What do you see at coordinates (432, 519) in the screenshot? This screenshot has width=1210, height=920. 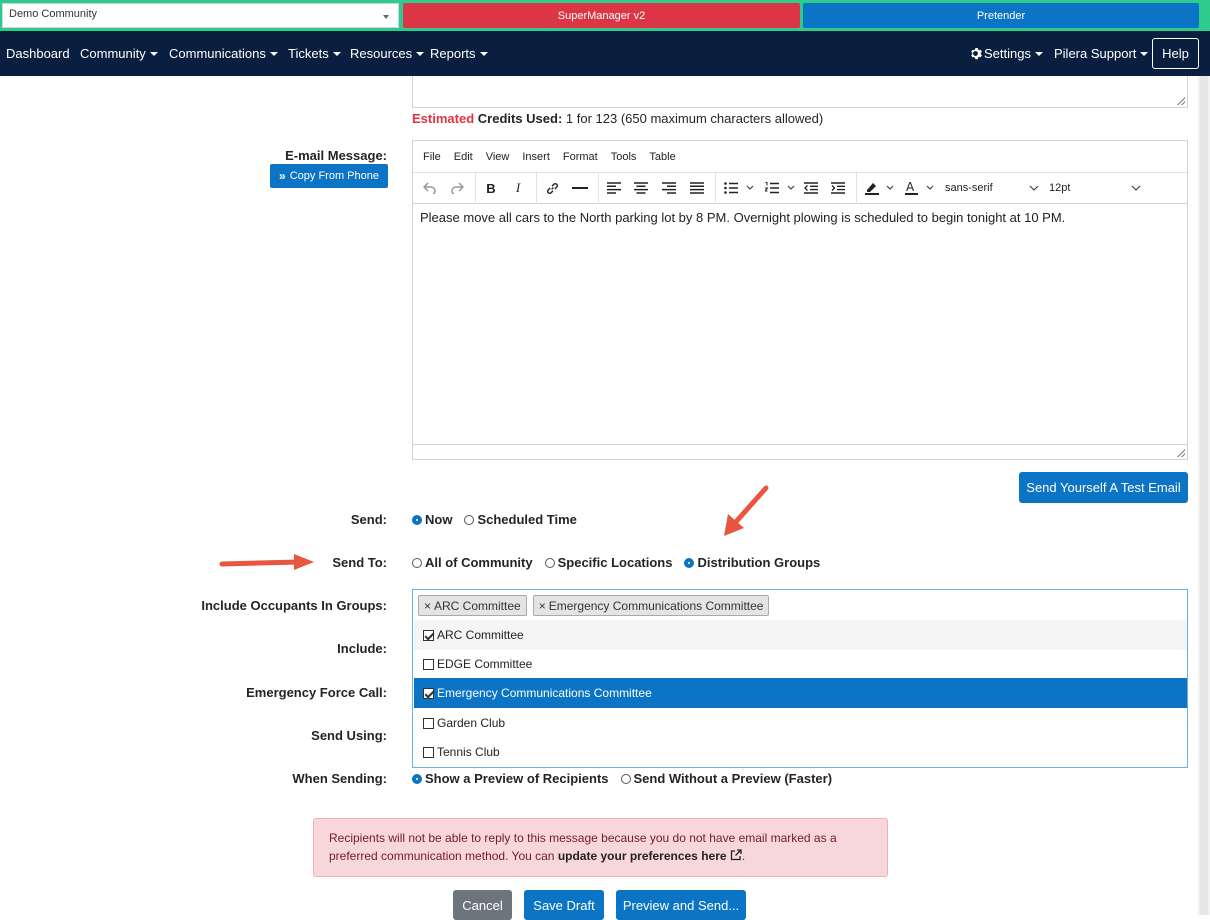 I see `send-now-option: Now` at bounding box center [432, 519].